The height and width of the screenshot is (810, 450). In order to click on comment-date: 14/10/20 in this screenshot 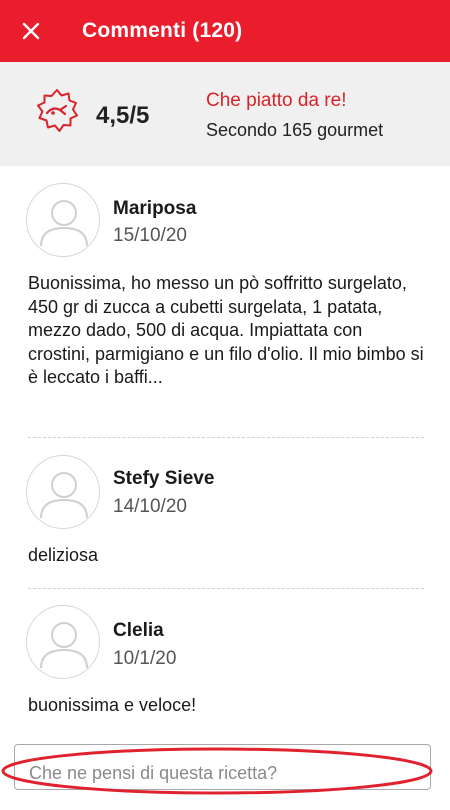, I will do `click(150, 506)`.